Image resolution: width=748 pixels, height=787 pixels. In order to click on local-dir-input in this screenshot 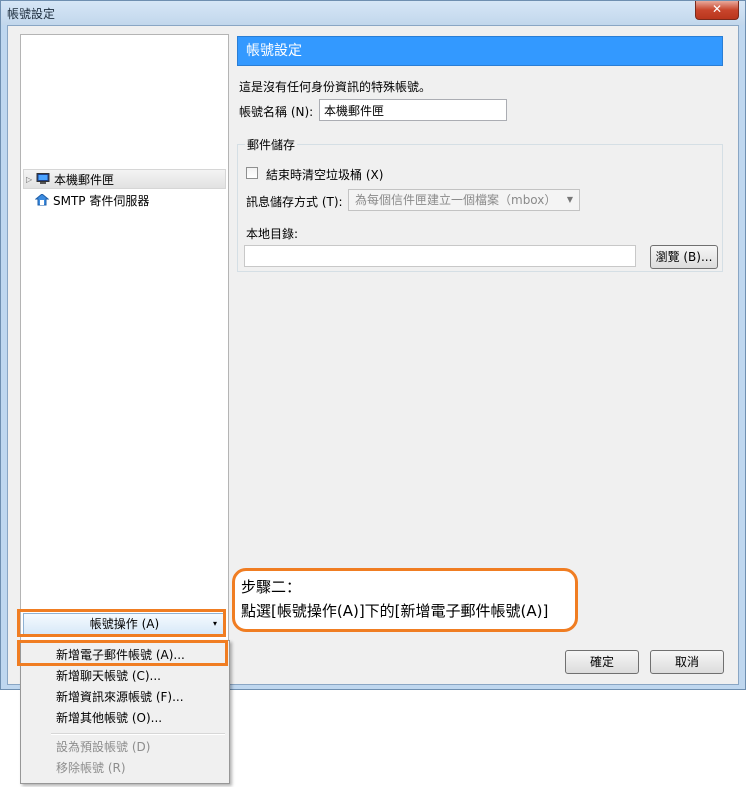, I will do `click(440, 256)`.